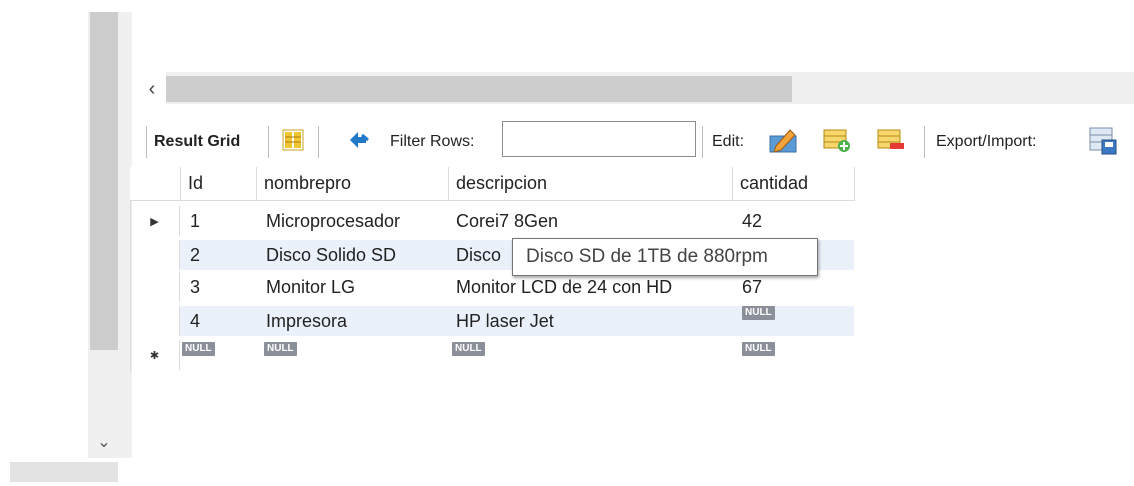 The image size is (1134, 486). What do you see at coordinates (479, 89) in the screenshot?
I see `horizontal-scrollbar-thumb` at bounding box center [479, 89].